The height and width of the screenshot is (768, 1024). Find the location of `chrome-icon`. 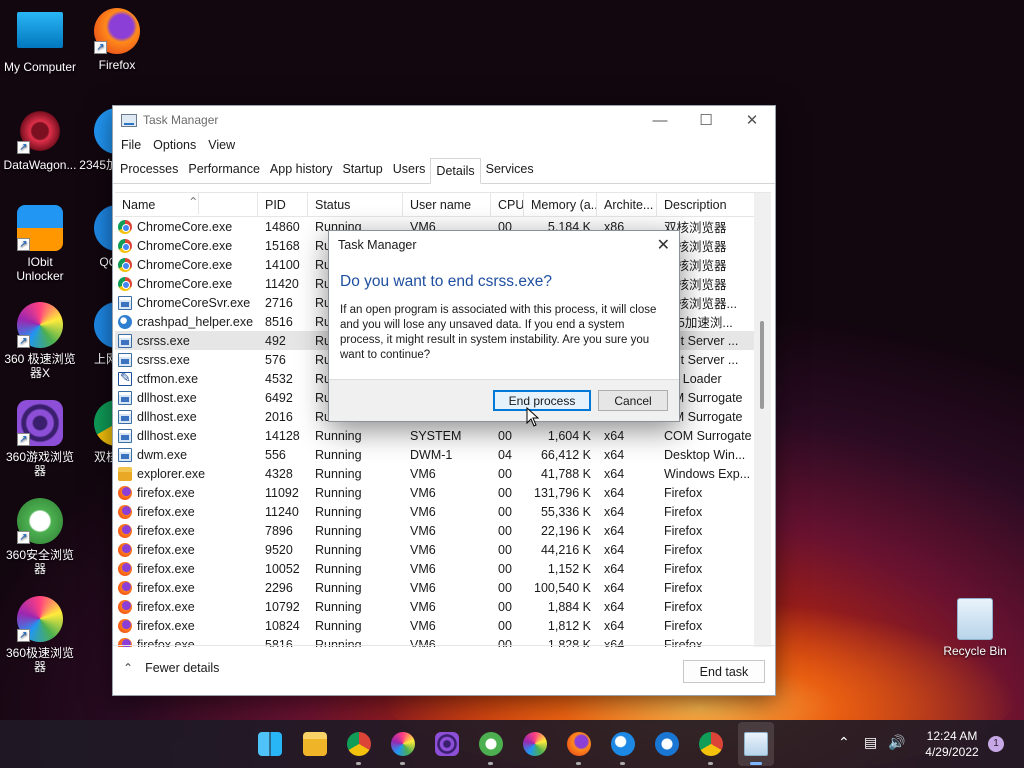

chrome-icon is located at coordinates (359, 744).